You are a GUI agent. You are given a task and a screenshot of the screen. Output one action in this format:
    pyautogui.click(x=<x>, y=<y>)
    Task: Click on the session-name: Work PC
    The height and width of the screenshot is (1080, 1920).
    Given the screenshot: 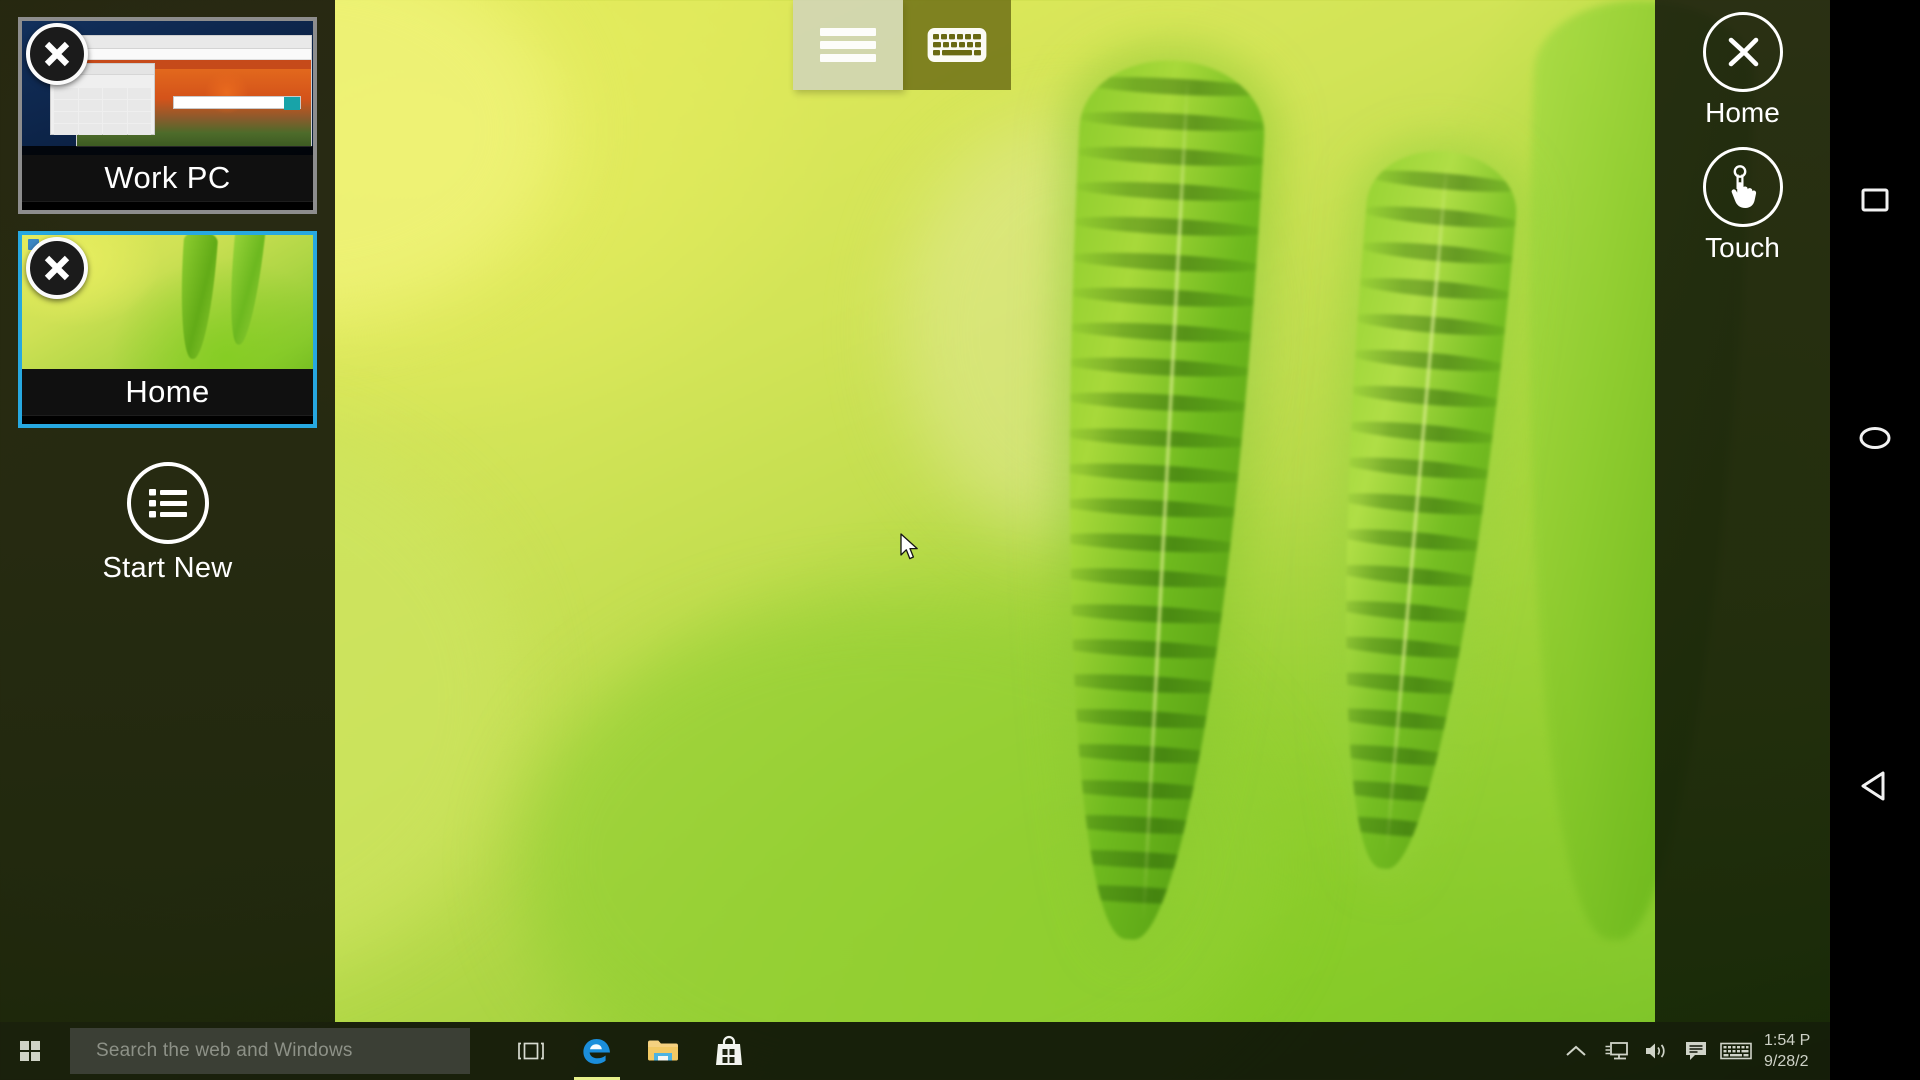 What is the action you would take?
    pyautogui.click(x=167, y=177)
    